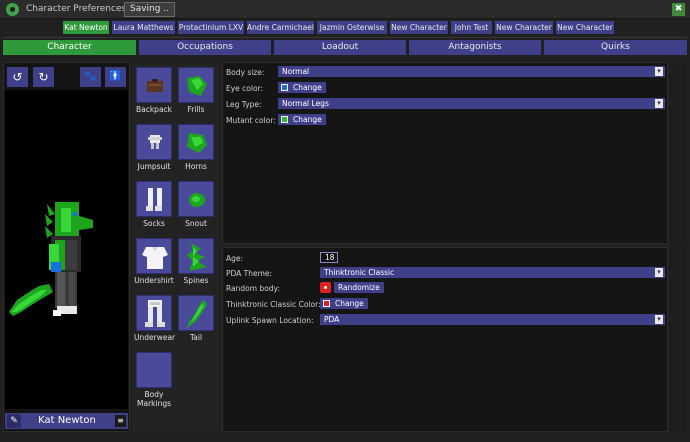  I want to click on uplink-dropdown: PDA ▾, so click(492, 319).